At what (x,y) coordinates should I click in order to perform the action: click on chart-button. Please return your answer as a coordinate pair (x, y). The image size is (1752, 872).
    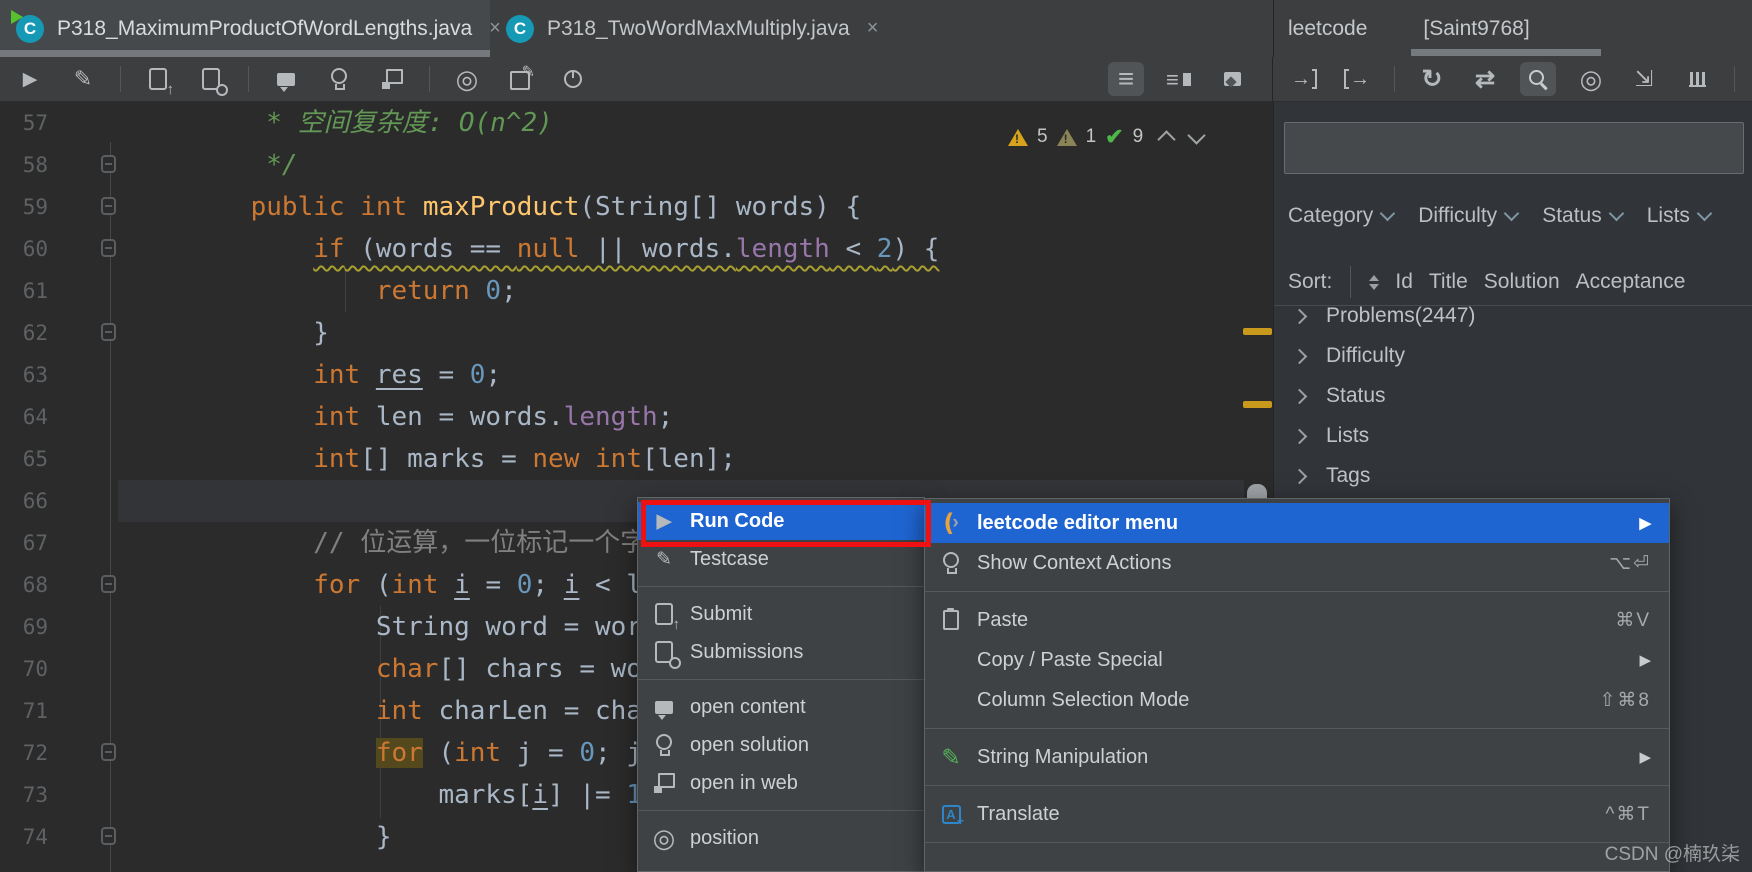
    Looking at the image, I should click on (1697, 79).